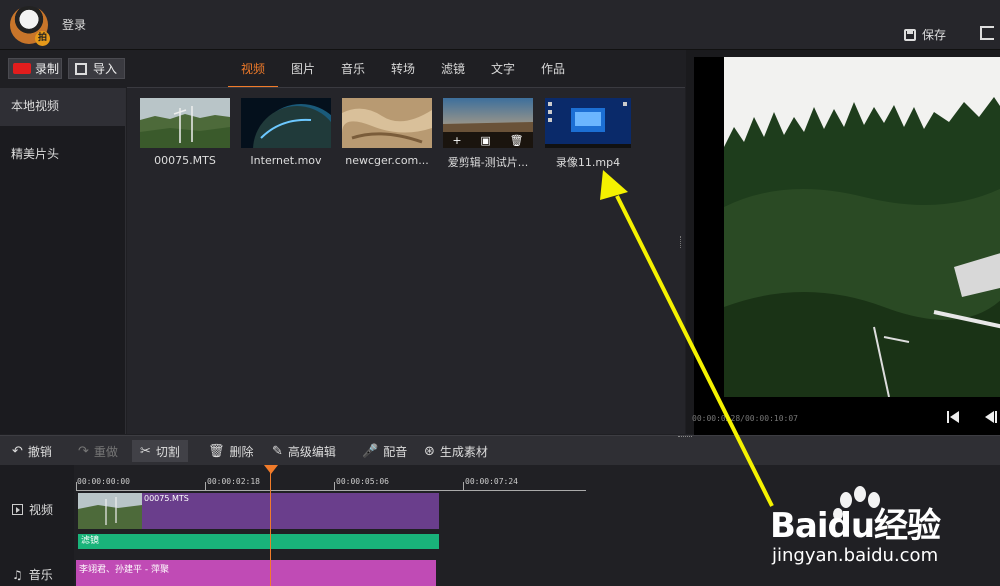 The image size is (1000, 586). I want to click on thumbnail-hover-actions: + ▣ 🗑, so click(488, 140).